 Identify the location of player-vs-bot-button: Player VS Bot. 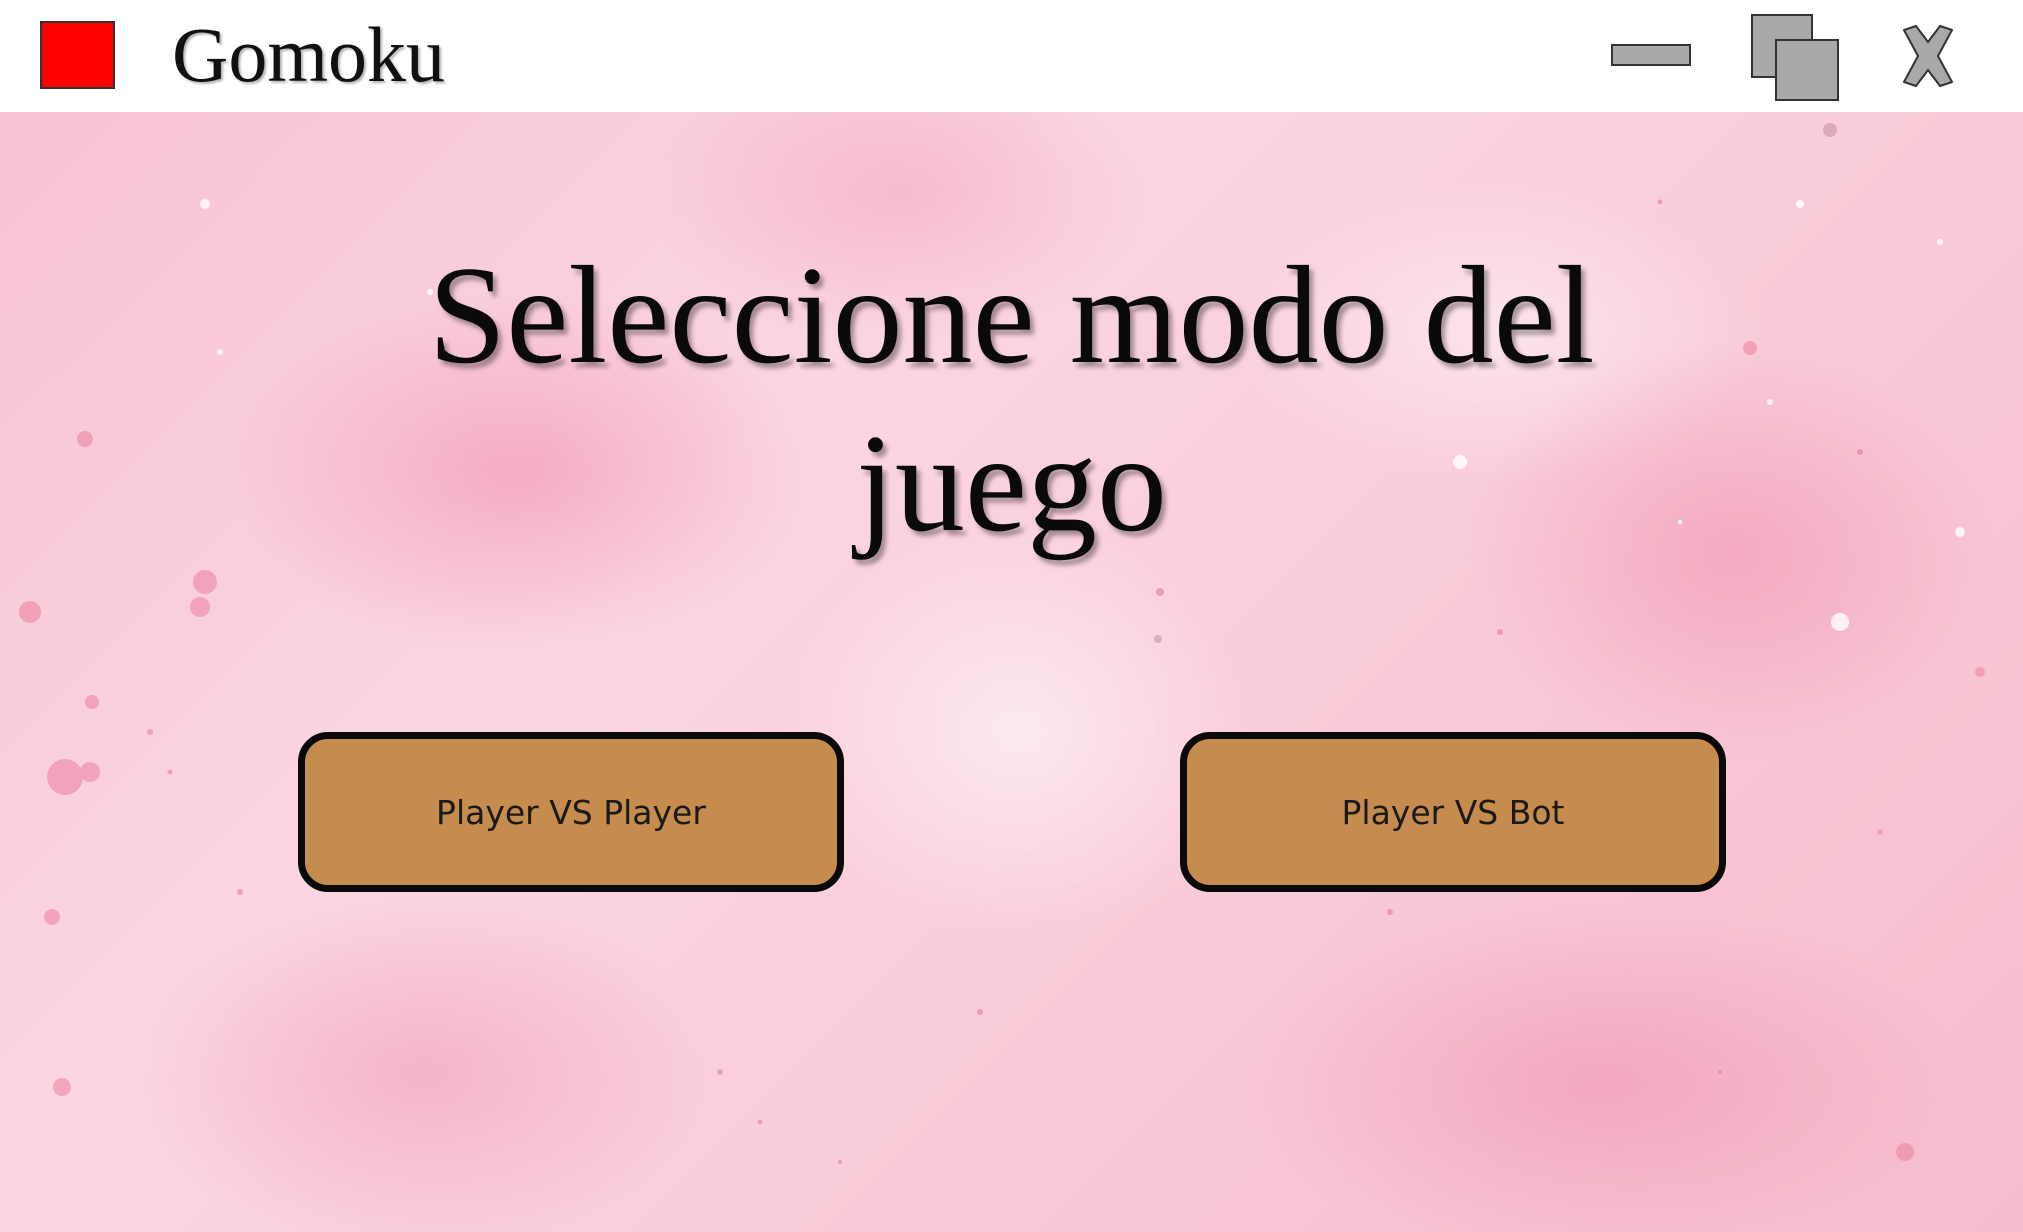
(1453, 812).